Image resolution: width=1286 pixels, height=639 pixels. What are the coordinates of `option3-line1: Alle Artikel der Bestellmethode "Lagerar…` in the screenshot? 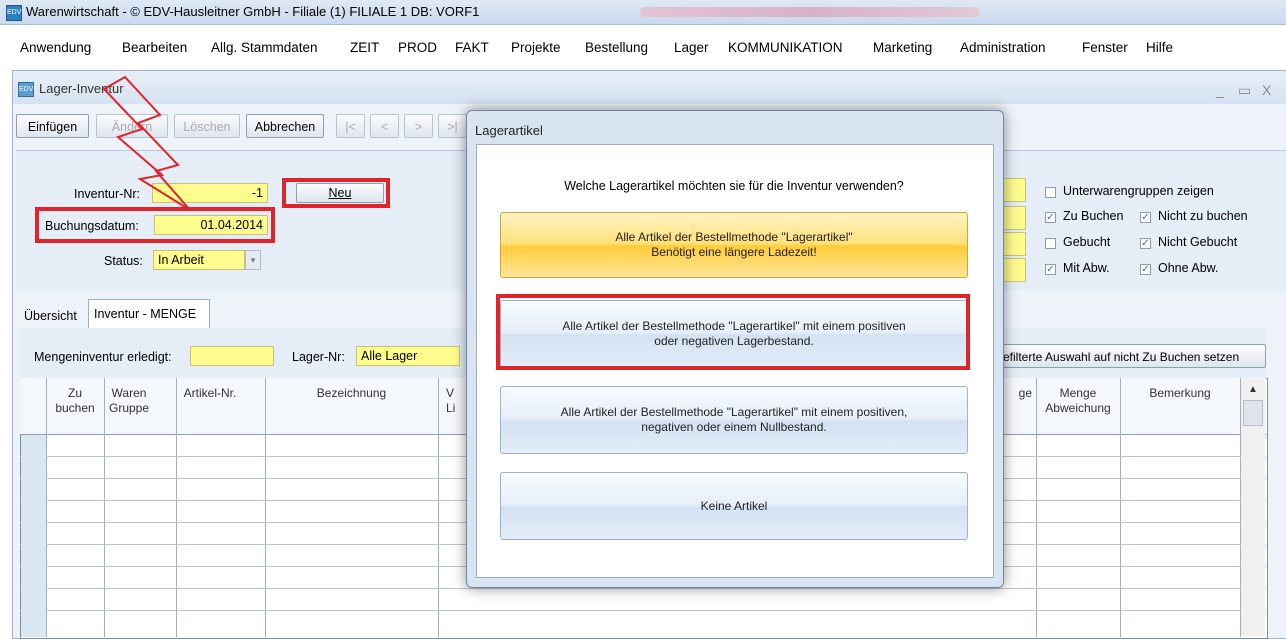 It's located at (734, 412).